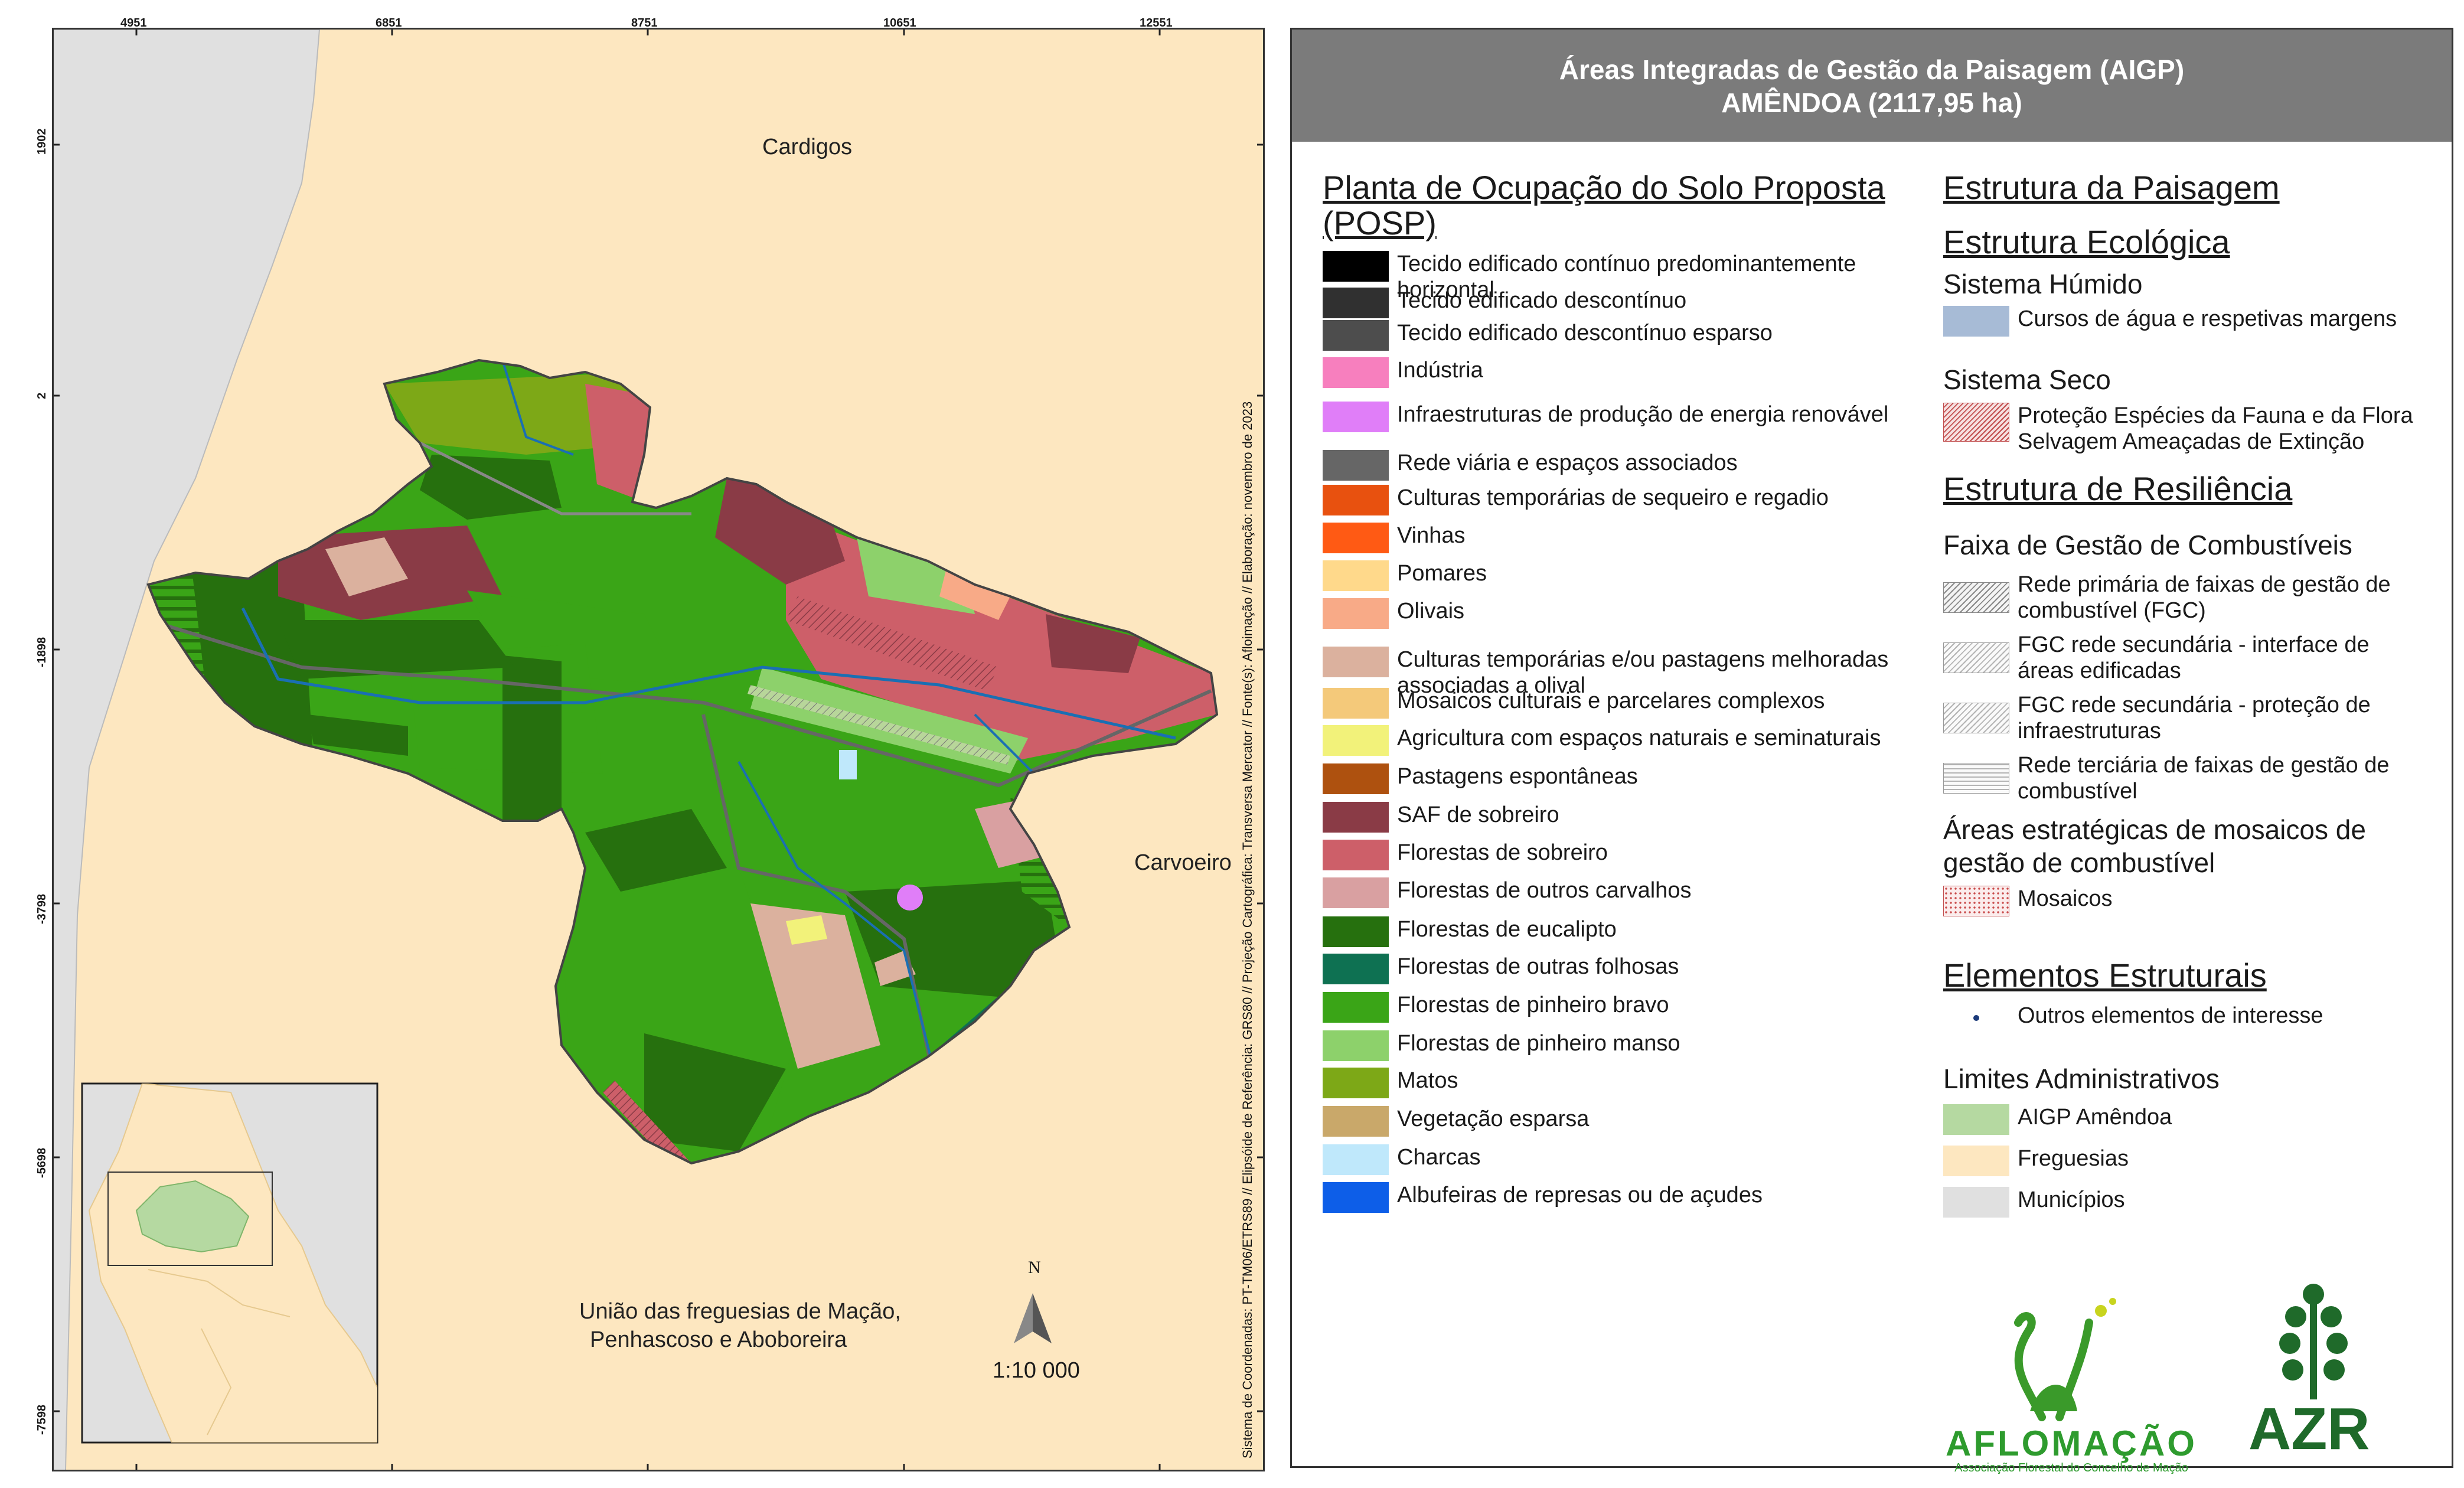 The width and height of the screenshot is (2464, 1488). Describe the element at coordinates (2105, 975) in the screenshot. I see `elementos-estruturais-title: Elementos Estruturais` at that location.